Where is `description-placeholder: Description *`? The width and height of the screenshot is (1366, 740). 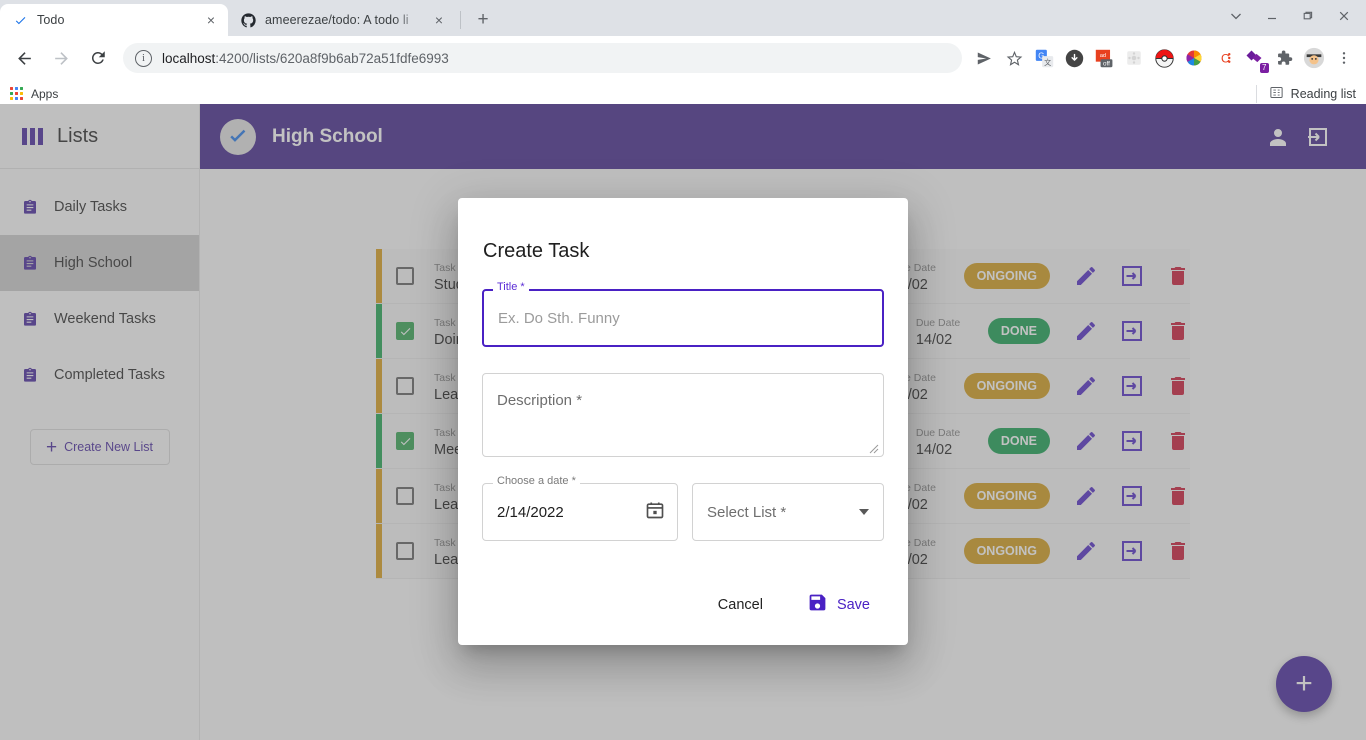
description-placeholder: Description * is located at coordinates (540, 400).